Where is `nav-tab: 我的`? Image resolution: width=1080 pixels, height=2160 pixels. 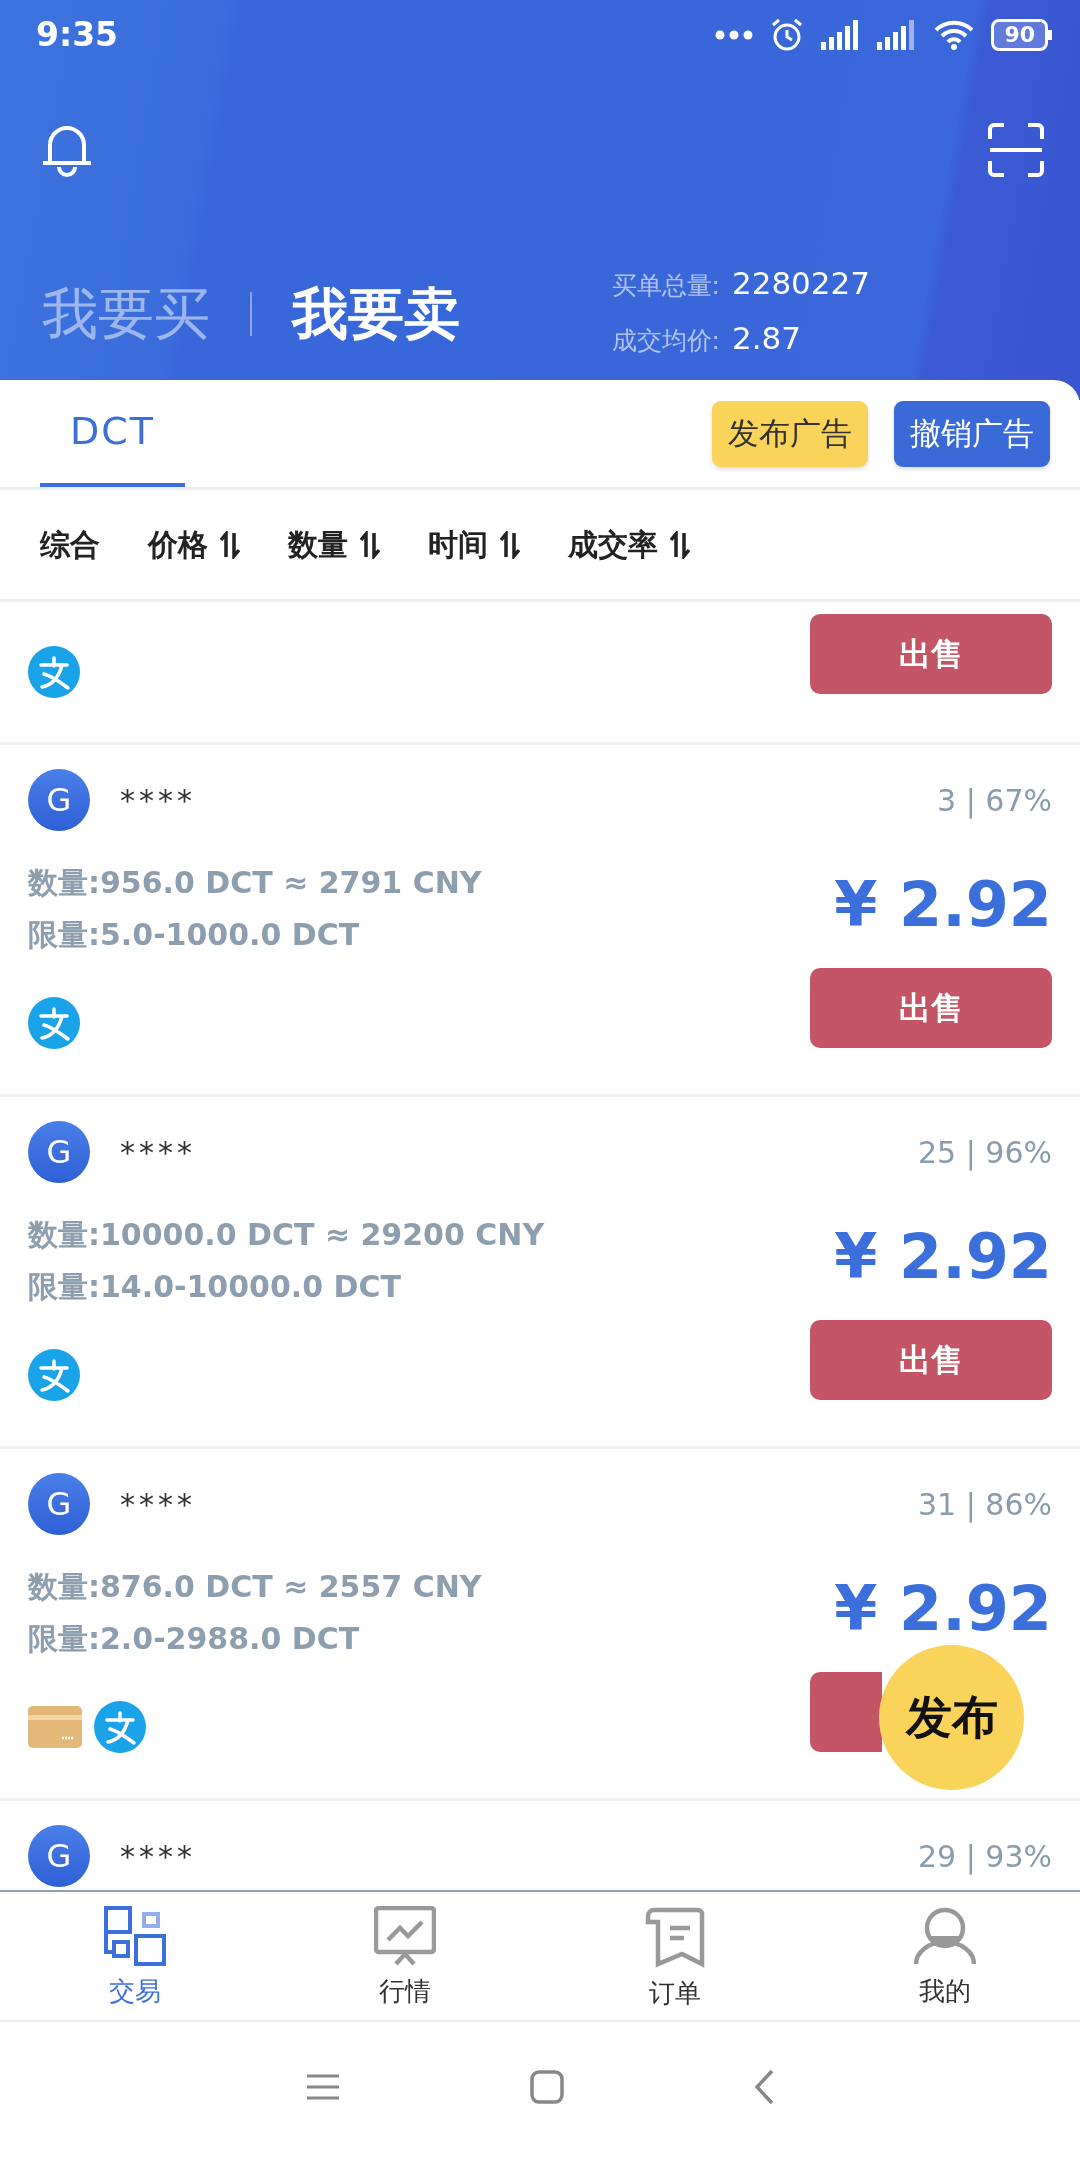
nav-tab: 我的 is located at coordinates (945, 1956).